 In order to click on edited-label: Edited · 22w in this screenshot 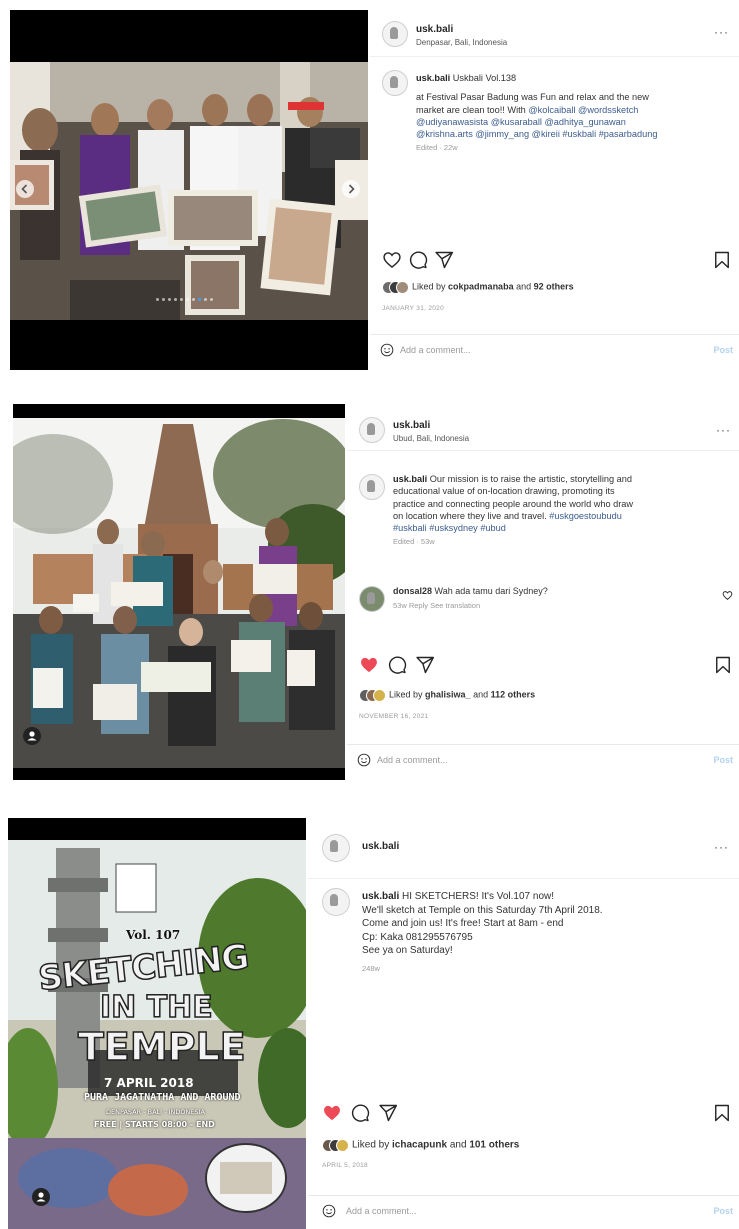, I will do `click(437, 148)`.